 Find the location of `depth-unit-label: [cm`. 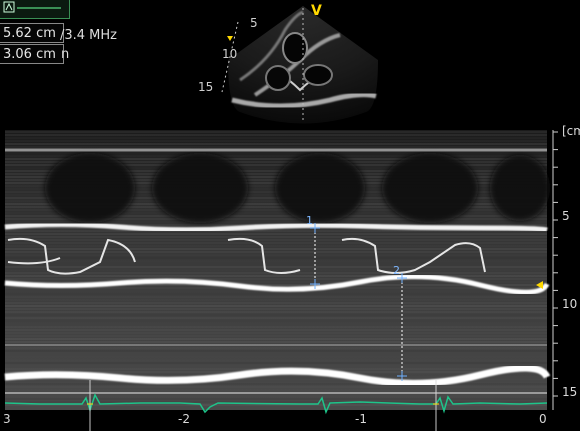

depth-unit-label: [cm is located at coordinates (571, 131).